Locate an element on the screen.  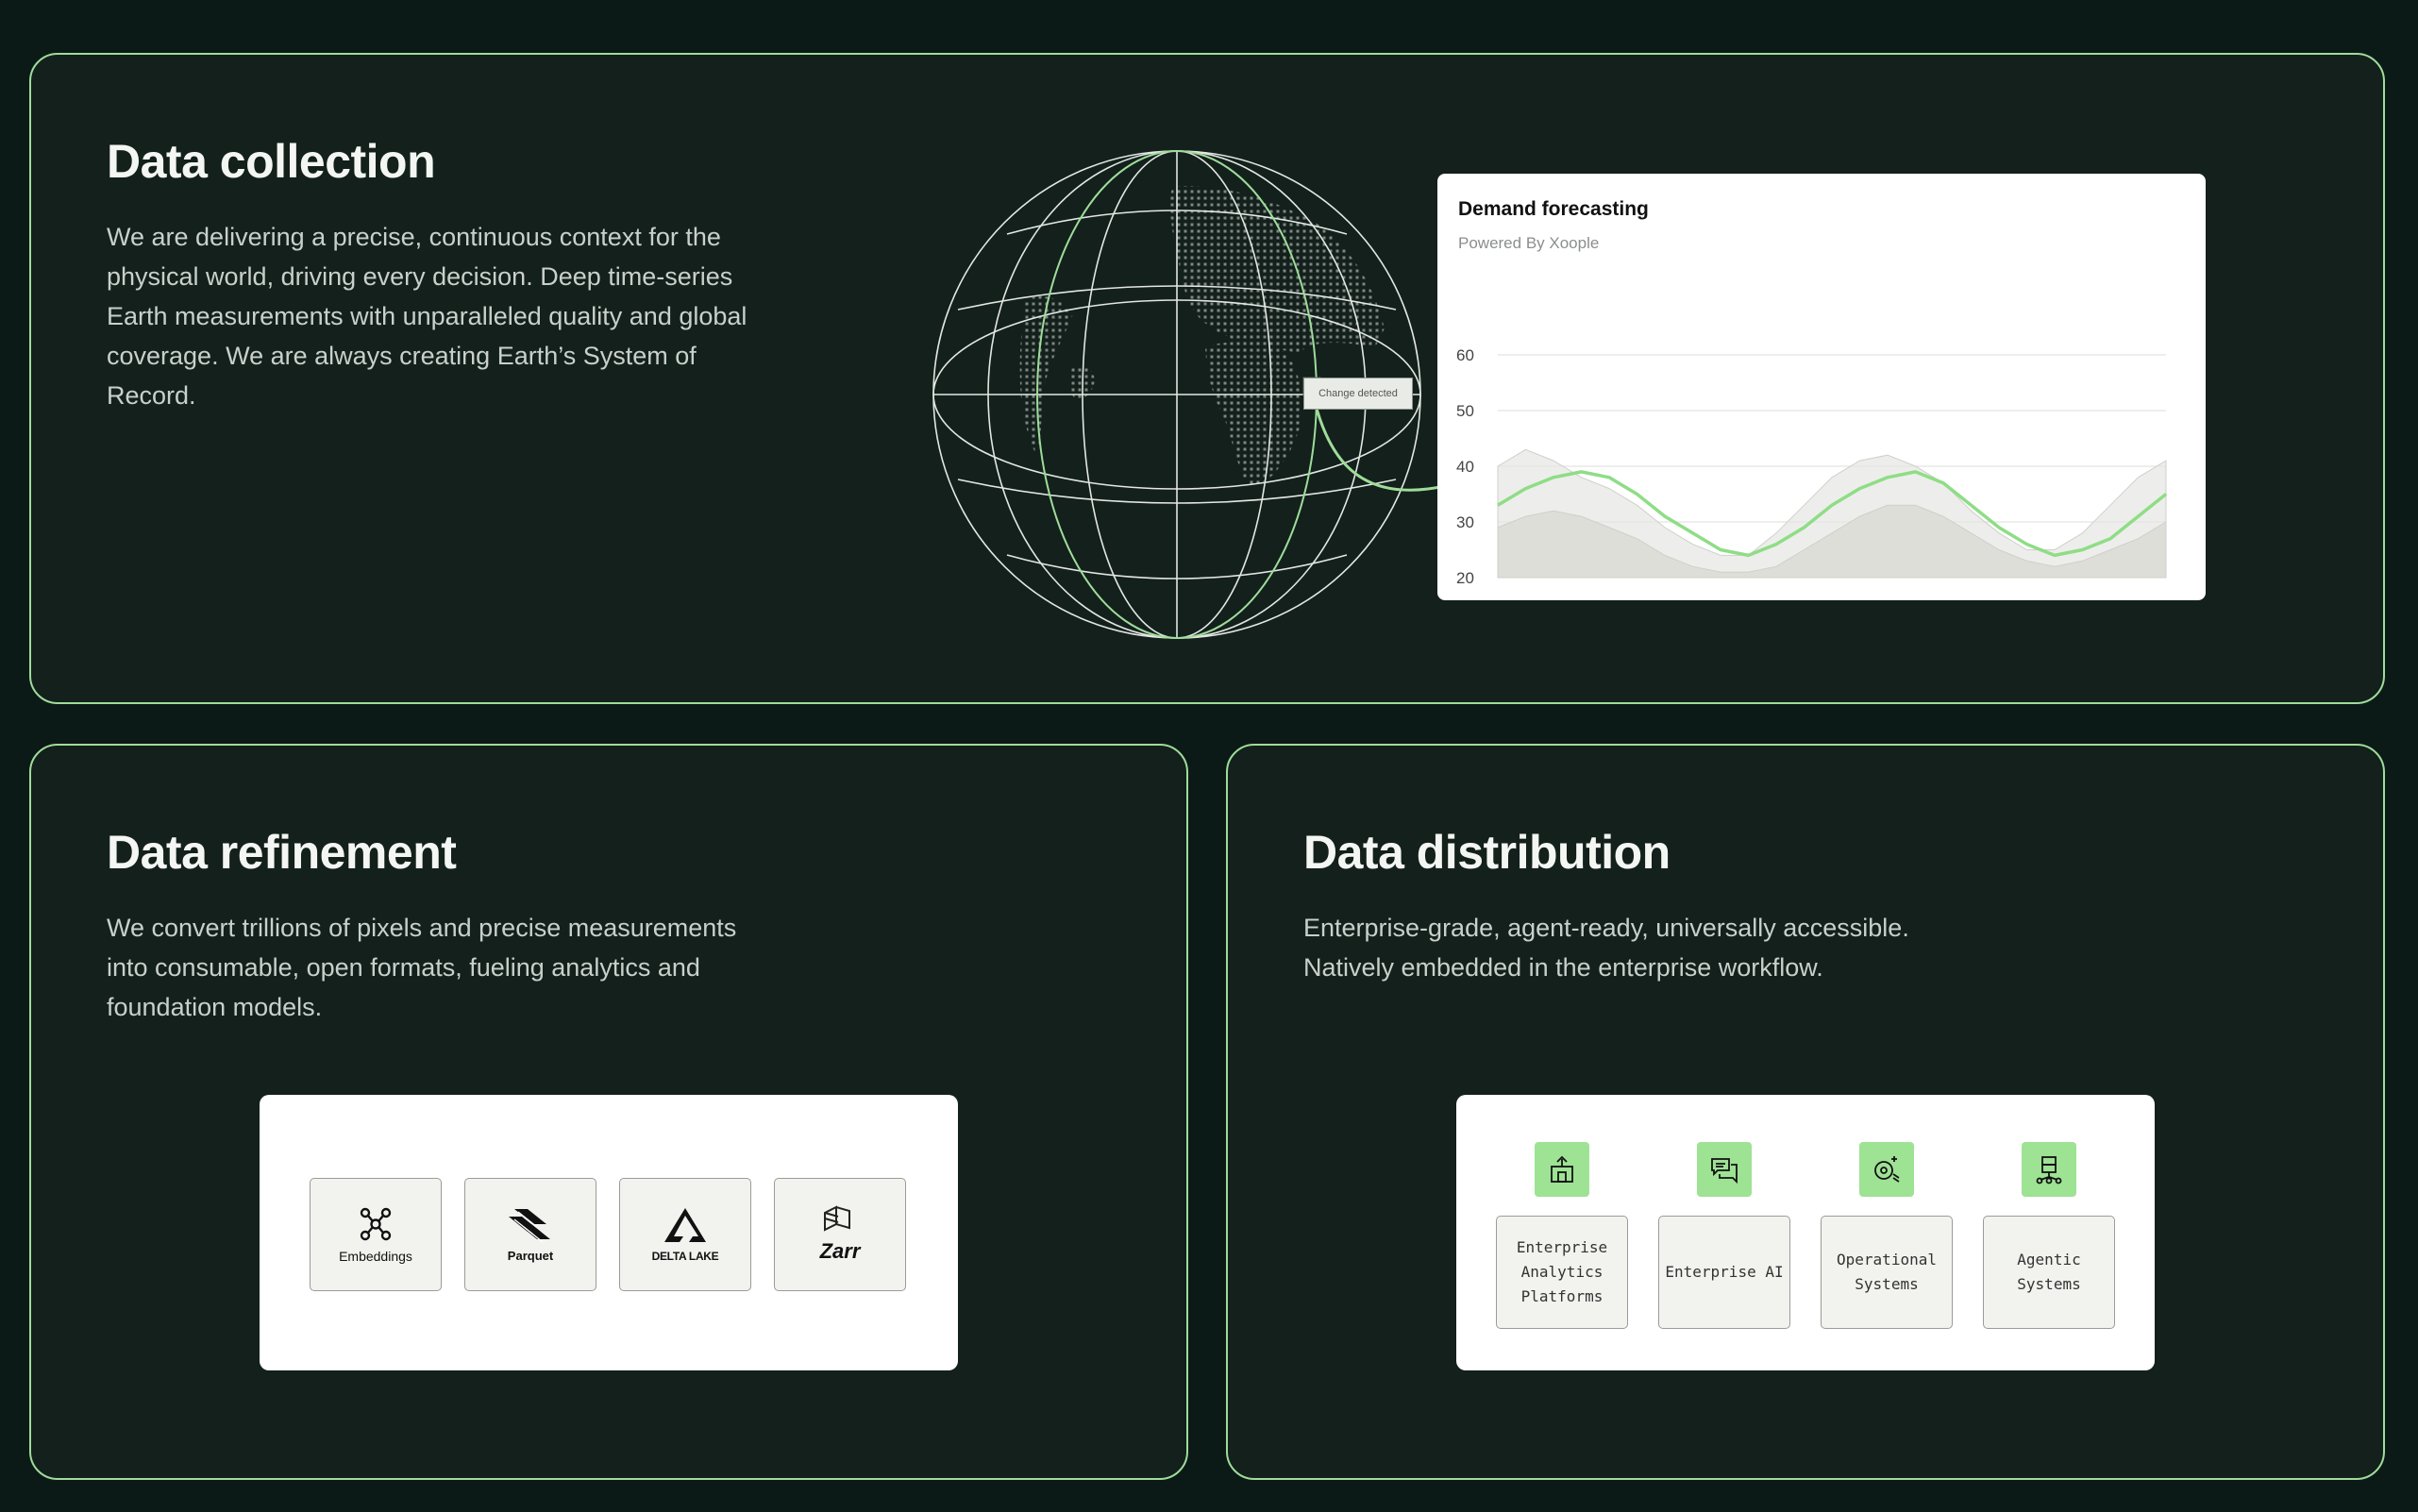
change-detected-callout: Change detected is located at coordinates (1358, 394).